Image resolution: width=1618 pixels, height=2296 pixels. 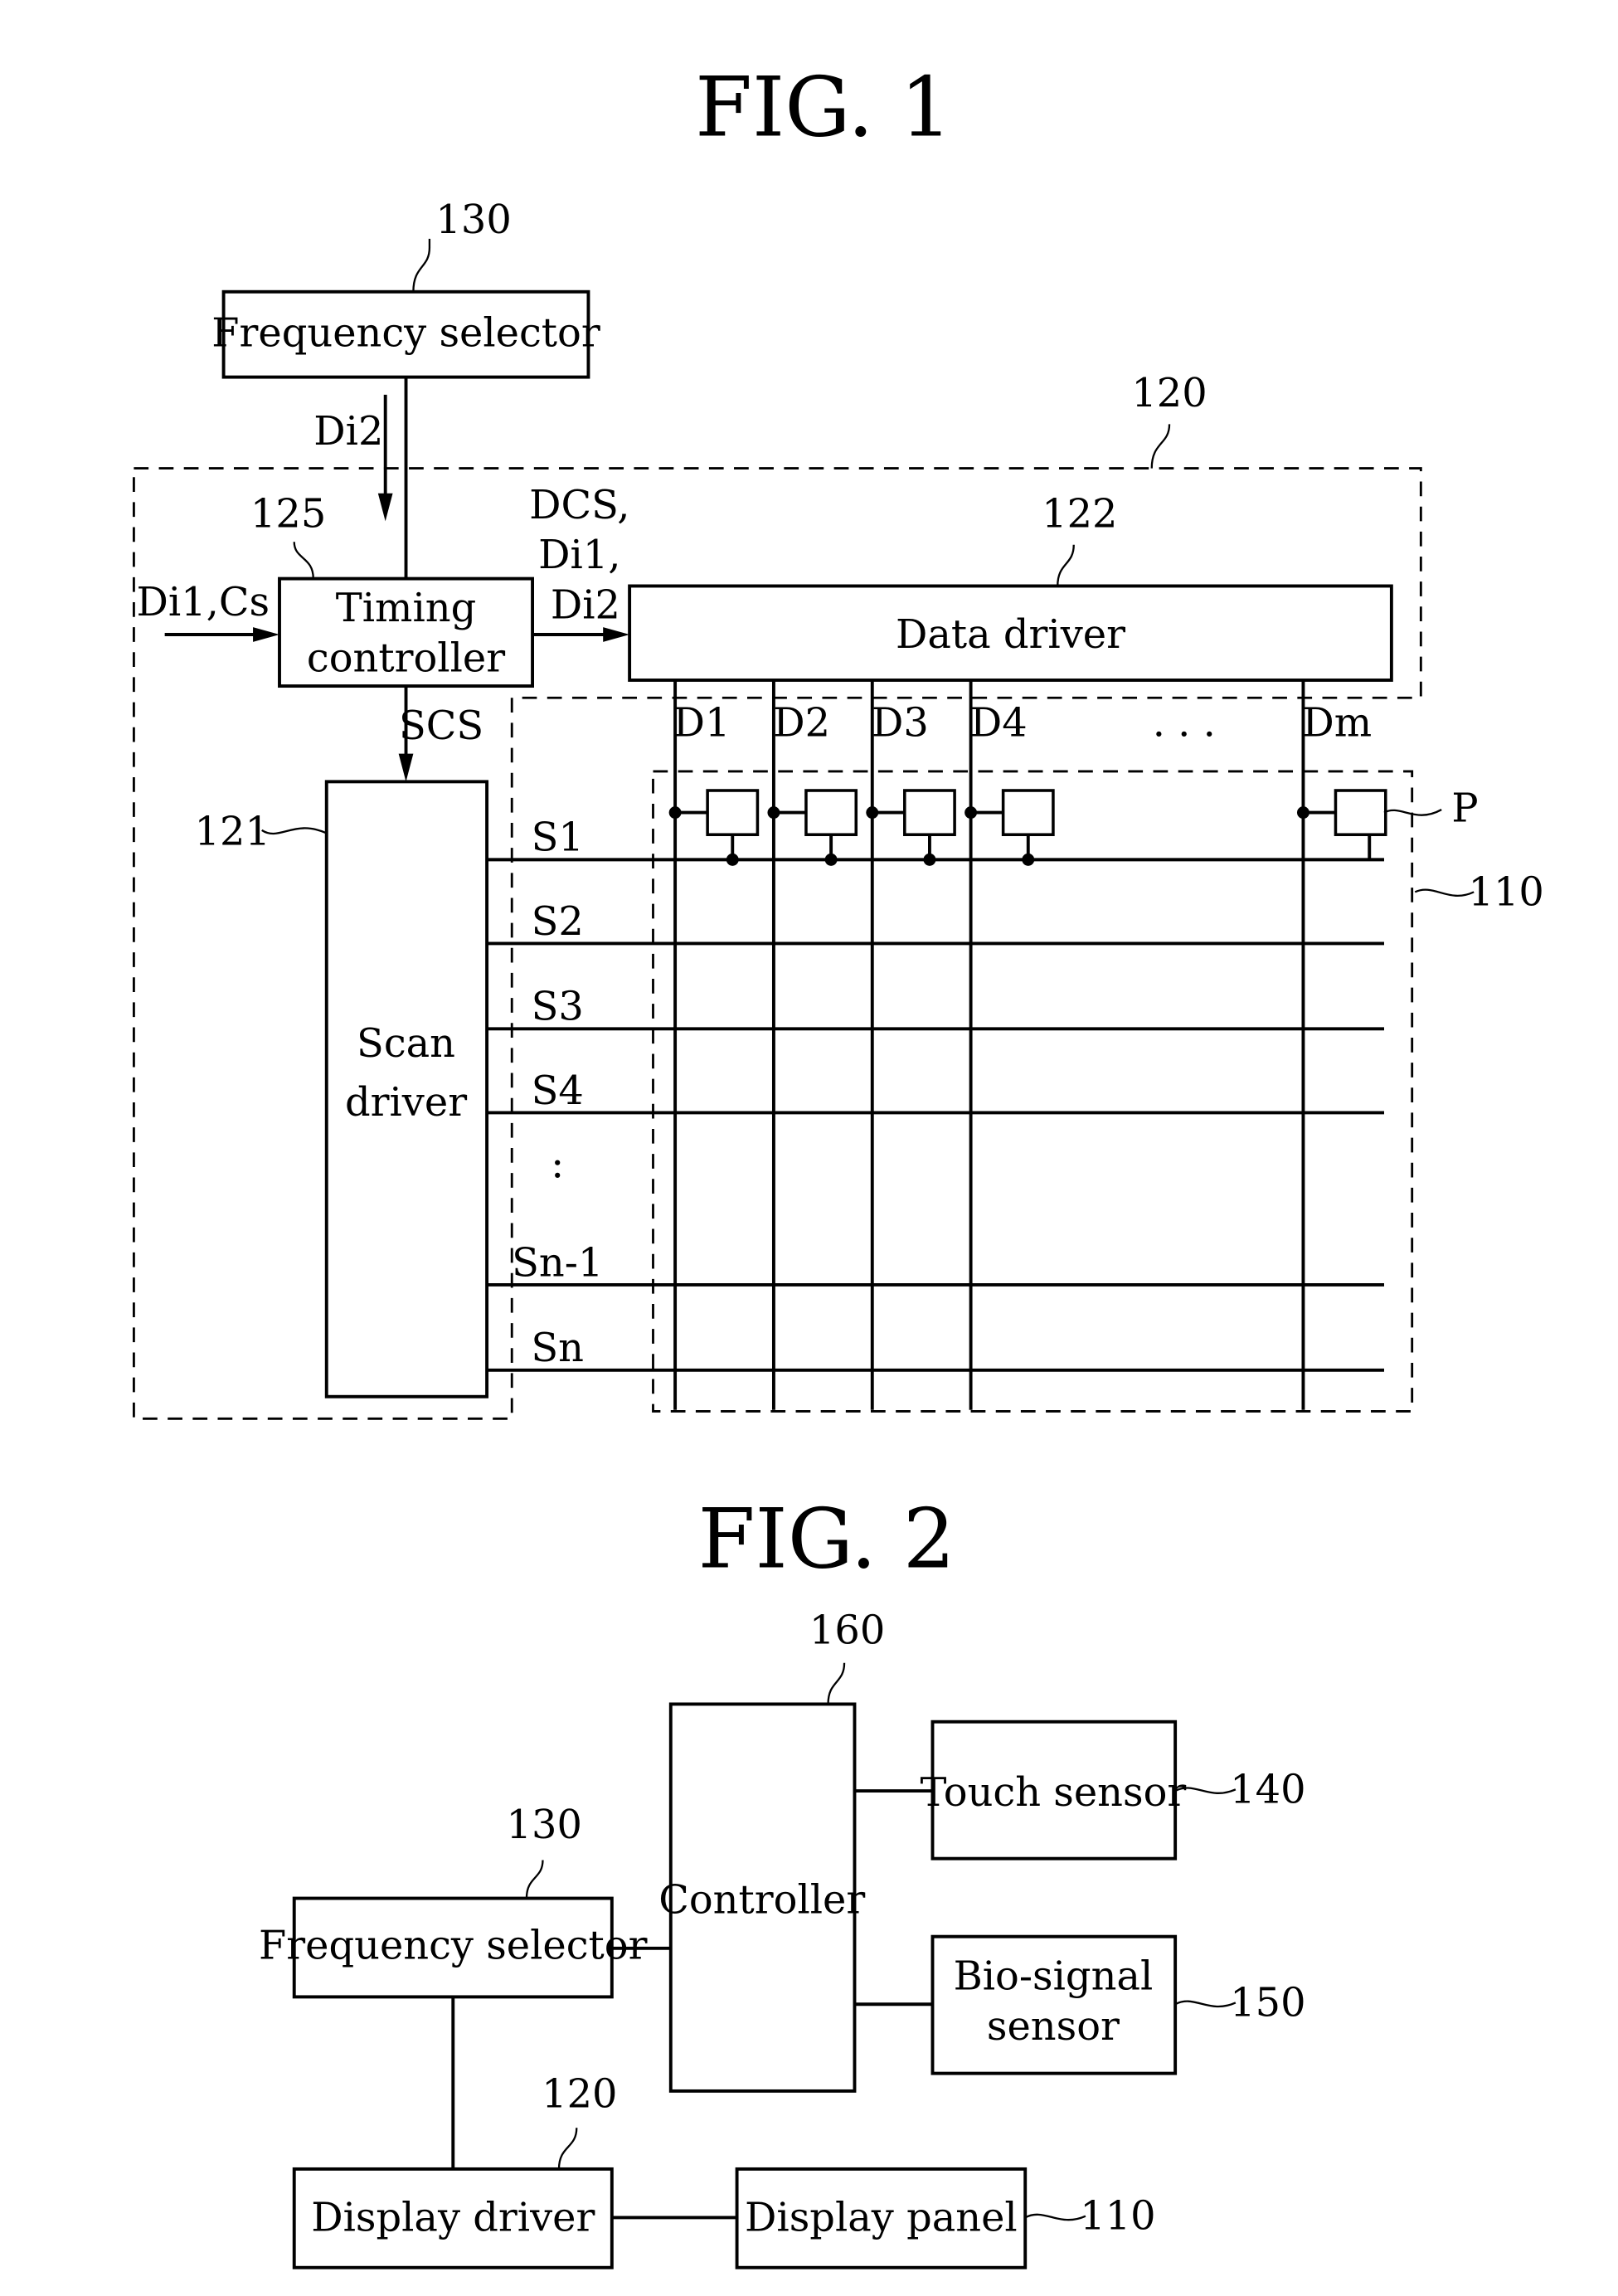 What do you see at coordinates (1055, 2217) in the screenshot?
I see `ref-leader-110b` at bounding box center [1055, 2217].